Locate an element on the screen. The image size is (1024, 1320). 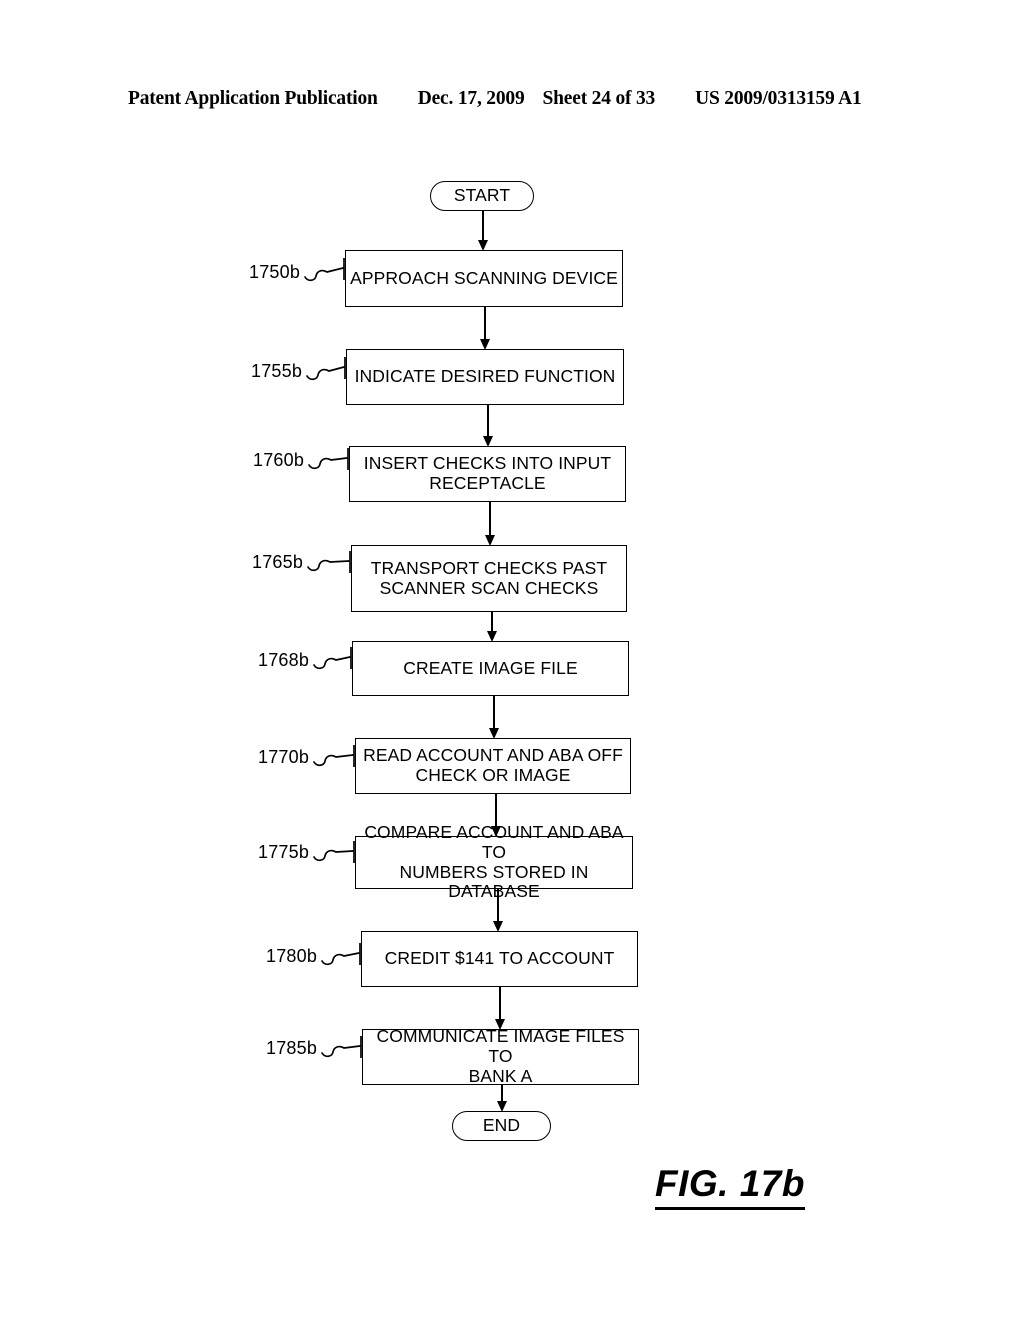
flow-node-label: INSERT CHECKS INTO INPUT RECEPTACLE is located at coordinates (487, 473).